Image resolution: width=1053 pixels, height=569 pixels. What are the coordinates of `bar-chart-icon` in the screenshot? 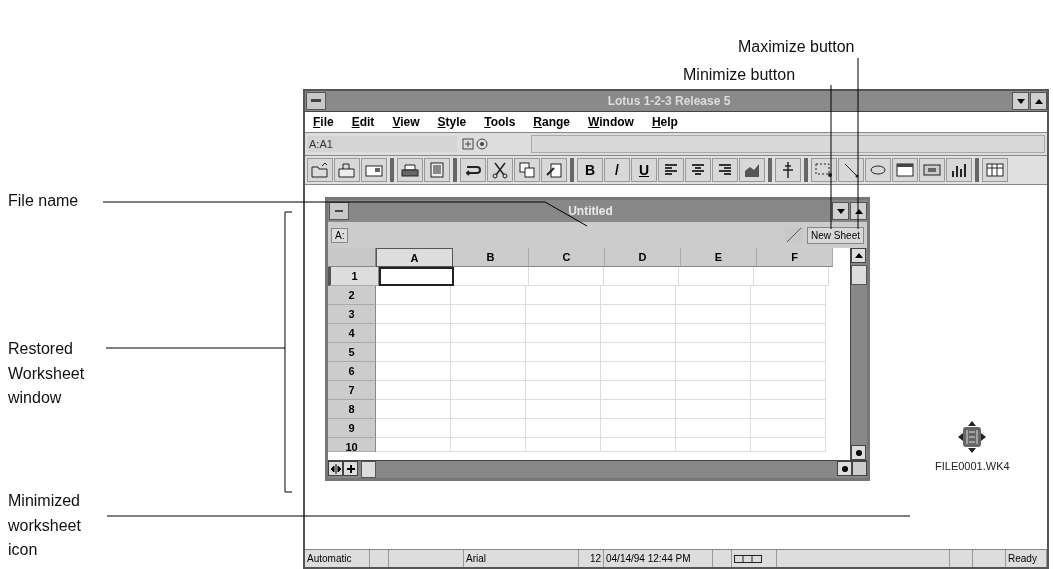 It's located at (959, 170).